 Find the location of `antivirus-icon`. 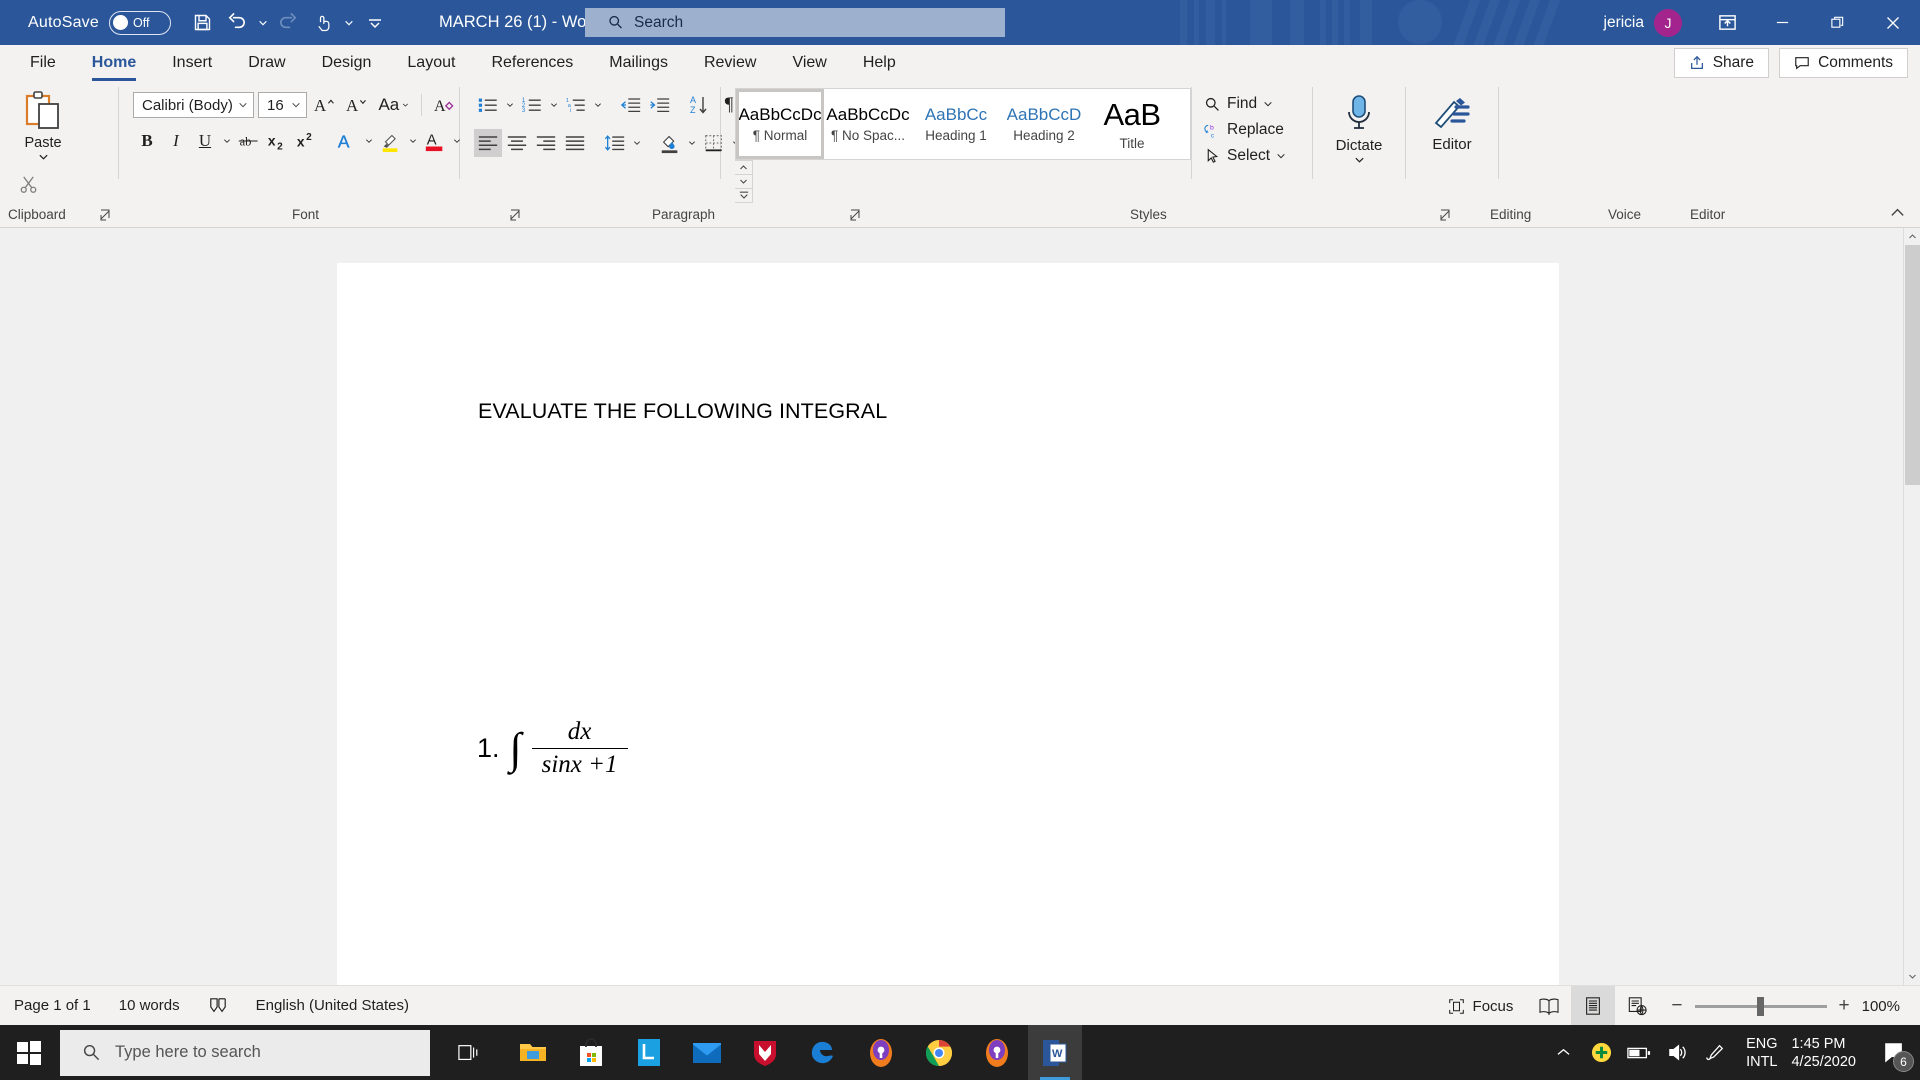

antivirus-icon is located at coordinates (1601, 1052).